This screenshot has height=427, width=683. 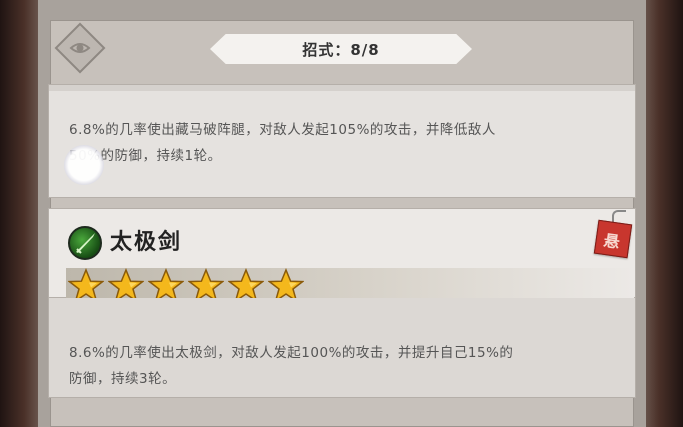 I want to click on desc-line: 6.8%的几率使出藏马破阵腿，对敌人发起105%的攻击，并降低敌人, so click(x=282, y=130).